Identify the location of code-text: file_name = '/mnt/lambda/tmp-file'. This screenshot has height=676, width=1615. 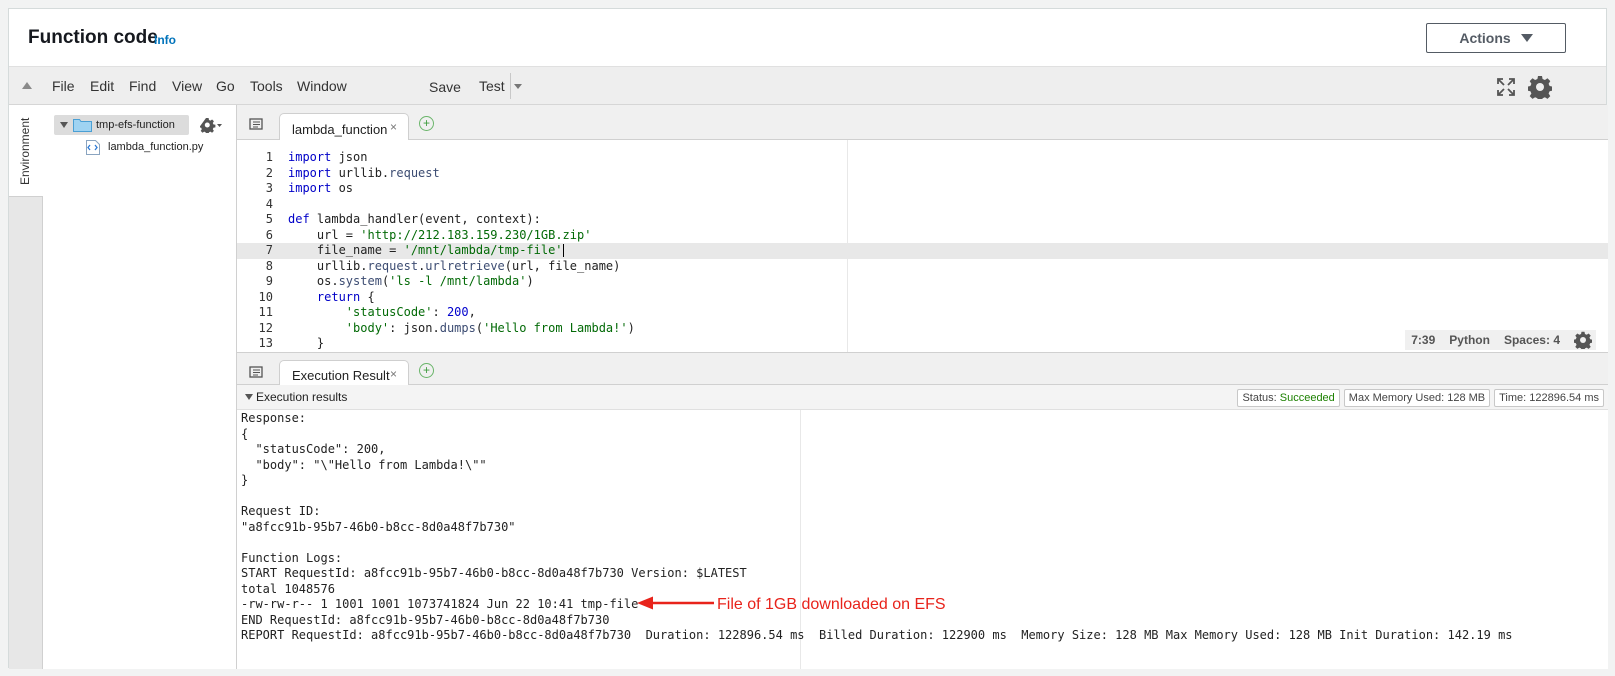
(426, 250).